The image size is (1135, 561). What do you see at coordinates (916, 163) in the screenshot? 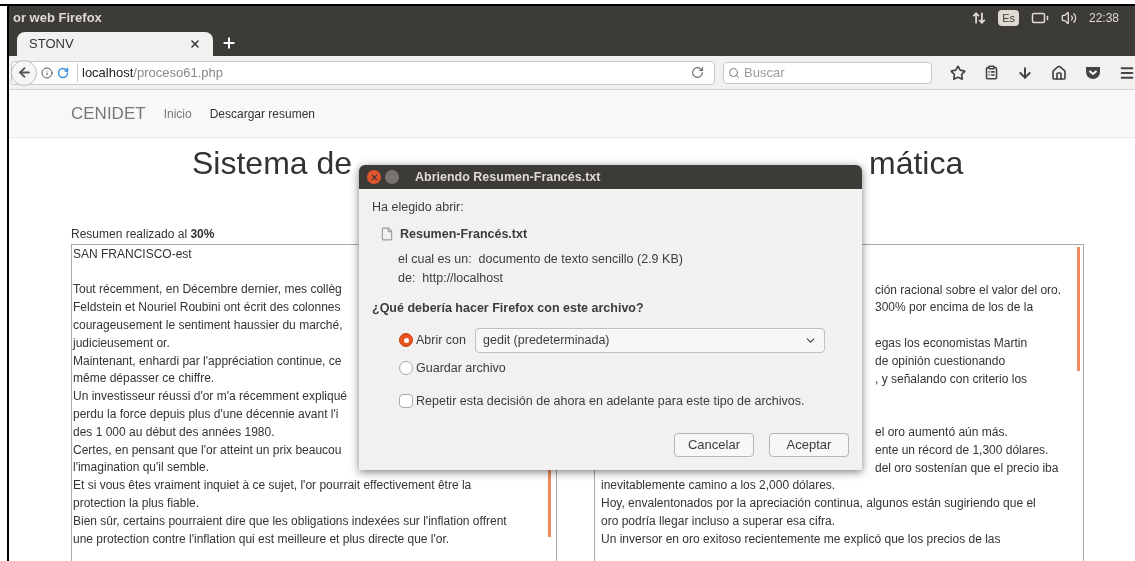
I see `page-title: mática` at bounding box center [916, 163].